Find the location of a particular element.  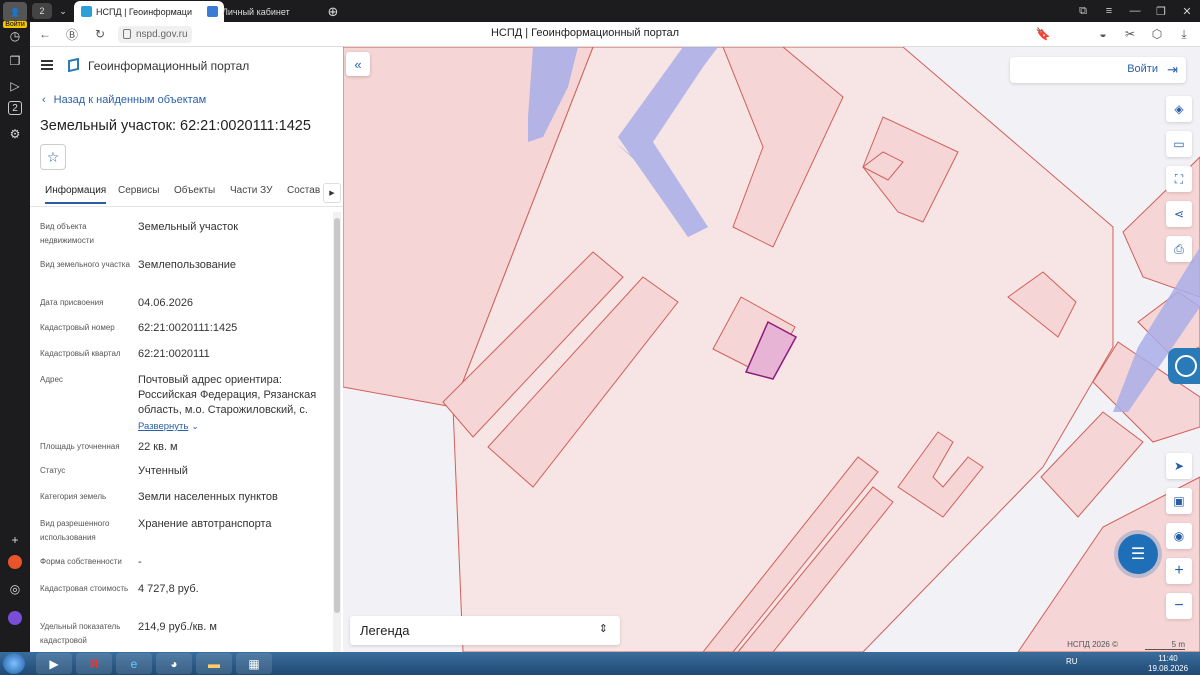

plus-icon: + is located at coordinates (1179, 570).